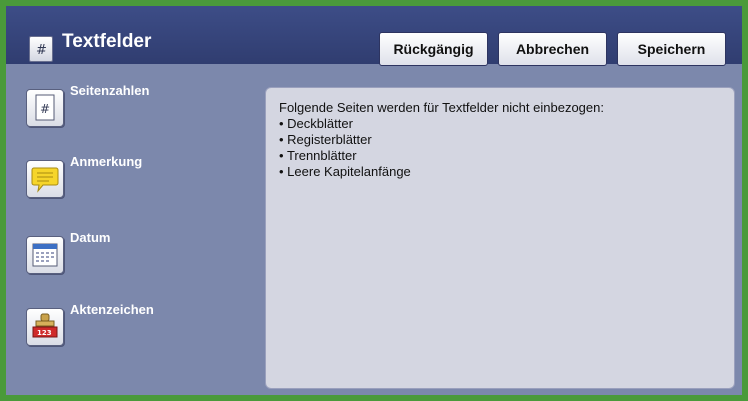  I want to click on undo-button: Rückgängig, so click(433, 49).